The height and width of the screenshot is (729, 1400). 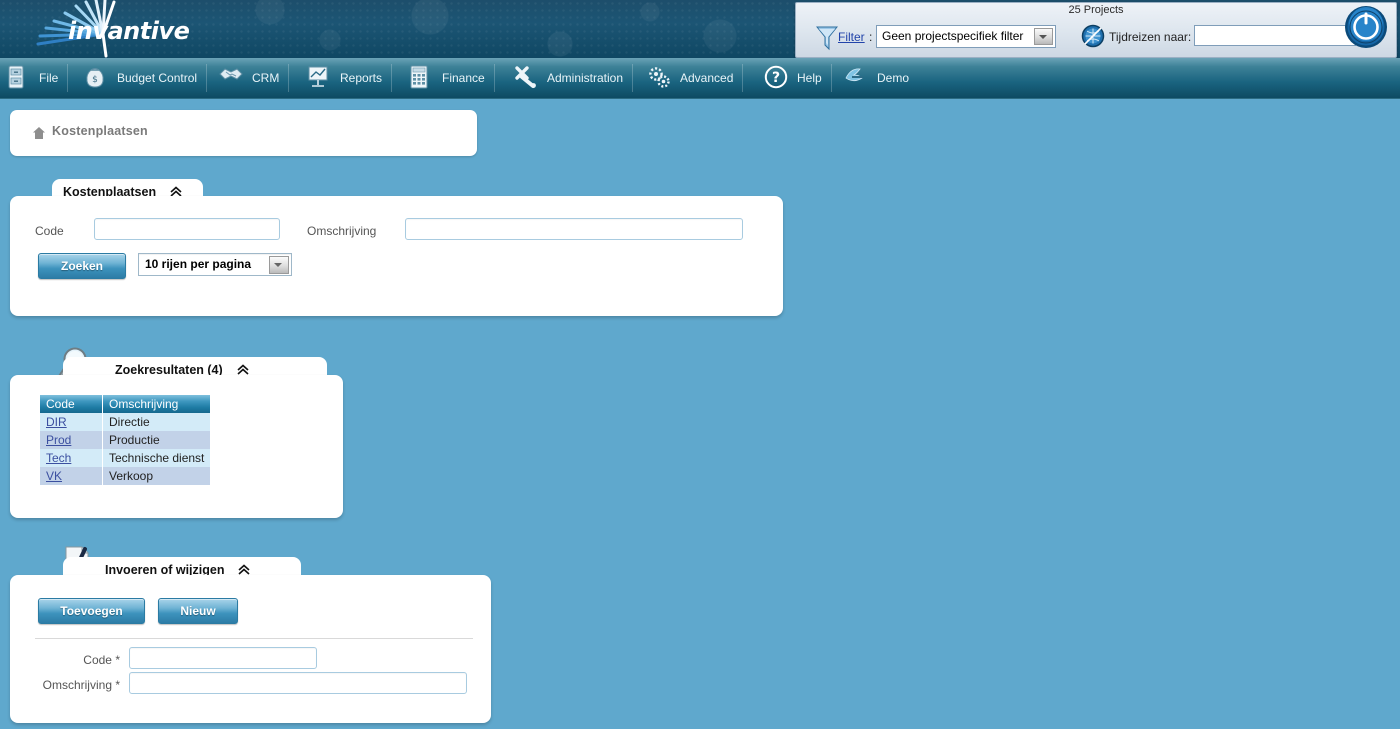 I want to click on breadcrumb: Kostenplaatsen, so click(x=243, y=133).